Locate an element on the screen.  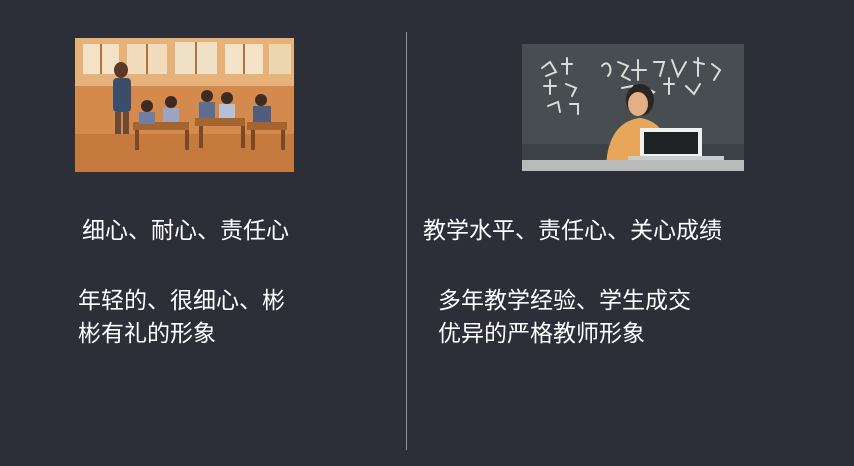
left-description-line: 年轻的、很细心、彬 is located at coordinates (181, 301).